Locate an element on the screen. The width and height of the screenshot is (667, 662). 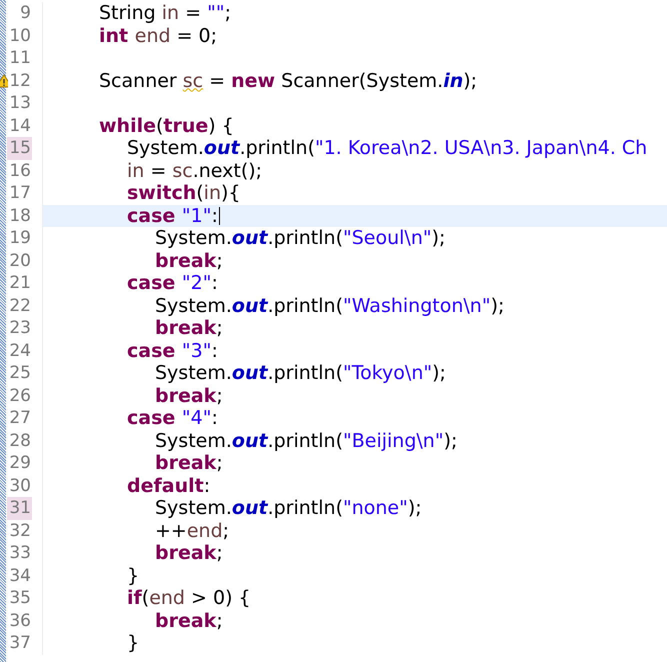
line-number: 34 is located at coordinates (20, 575).